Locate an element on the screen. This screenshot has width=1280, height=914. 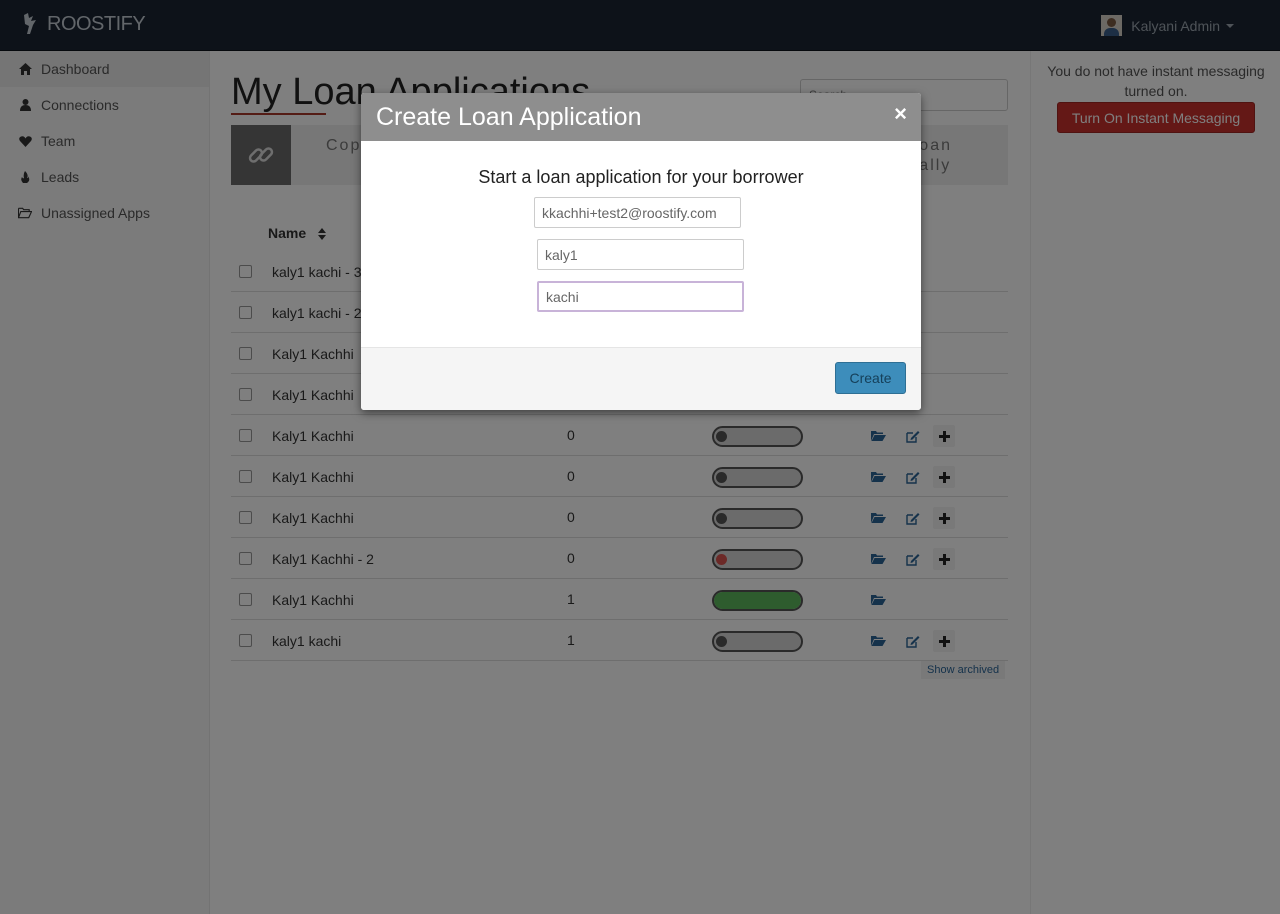
first-name-field is located at coordinates (640, 254).